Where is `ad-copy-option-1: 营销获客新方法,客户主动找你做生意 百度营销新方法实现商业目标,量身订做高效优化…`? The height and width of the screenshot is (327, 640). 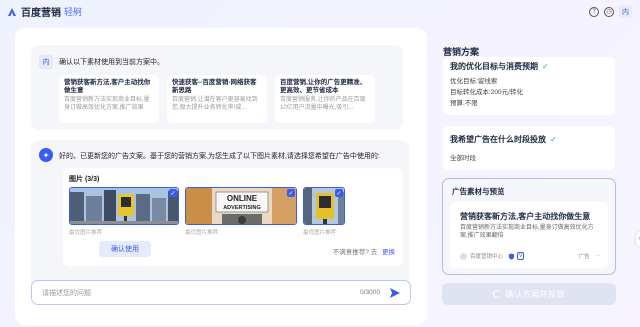 ad-copy-option-1: 营销获客新方法,客户主动找你做生意 百度营销新方法实现商业目标,量身订做高效优化… is located at coordinates (109, 99).